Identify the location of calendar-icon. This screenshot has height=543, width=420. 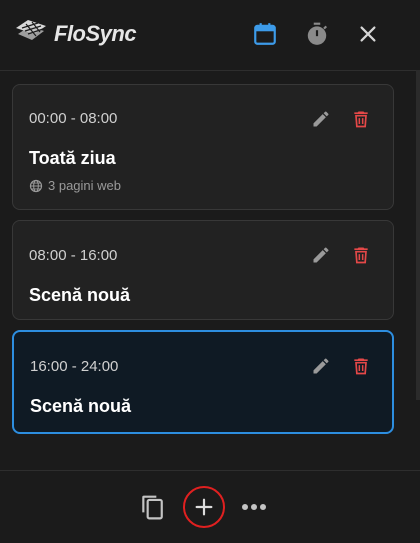
(265, 34).